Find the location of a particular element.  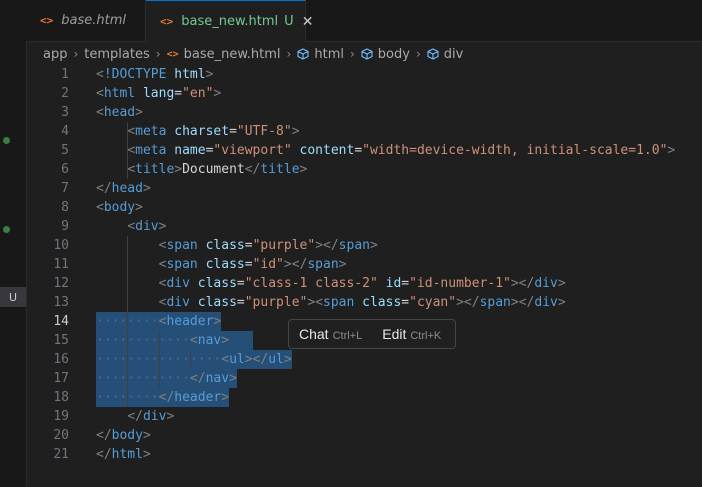

code-token: class is located at coordinates (217, 302).